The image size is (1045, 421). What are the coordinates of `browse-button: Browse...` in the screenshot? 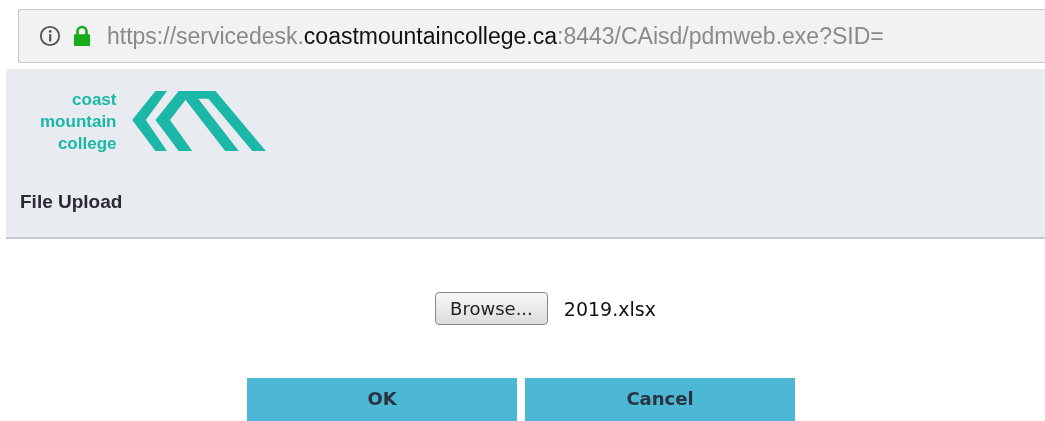 It's located at (491, 308).